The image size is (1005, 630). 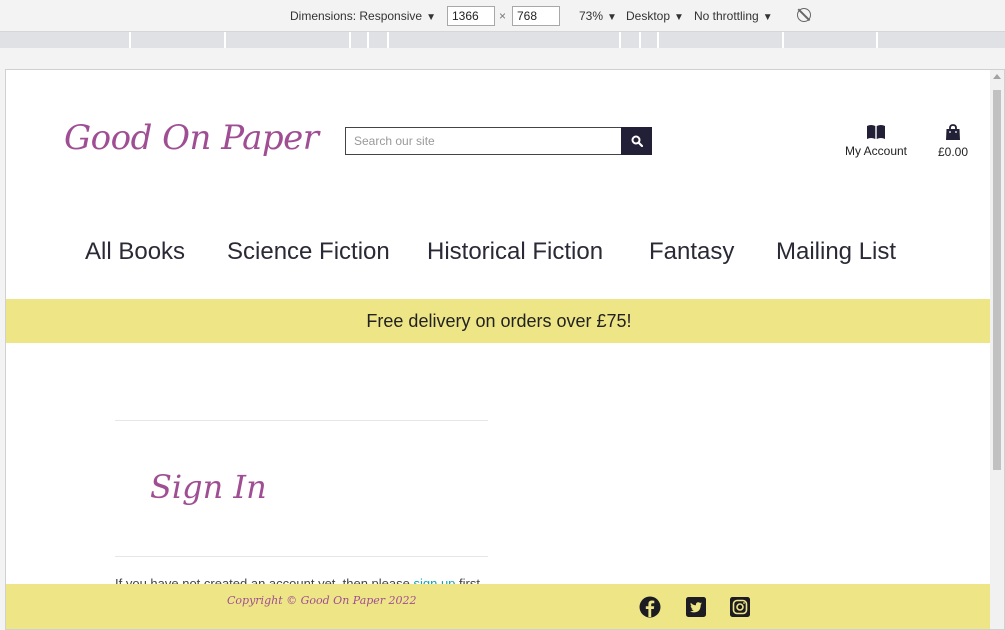 What do you see at coordinates (876, 132) in the screenshot?
I see `book-icon` at bounding box center [876, 132].